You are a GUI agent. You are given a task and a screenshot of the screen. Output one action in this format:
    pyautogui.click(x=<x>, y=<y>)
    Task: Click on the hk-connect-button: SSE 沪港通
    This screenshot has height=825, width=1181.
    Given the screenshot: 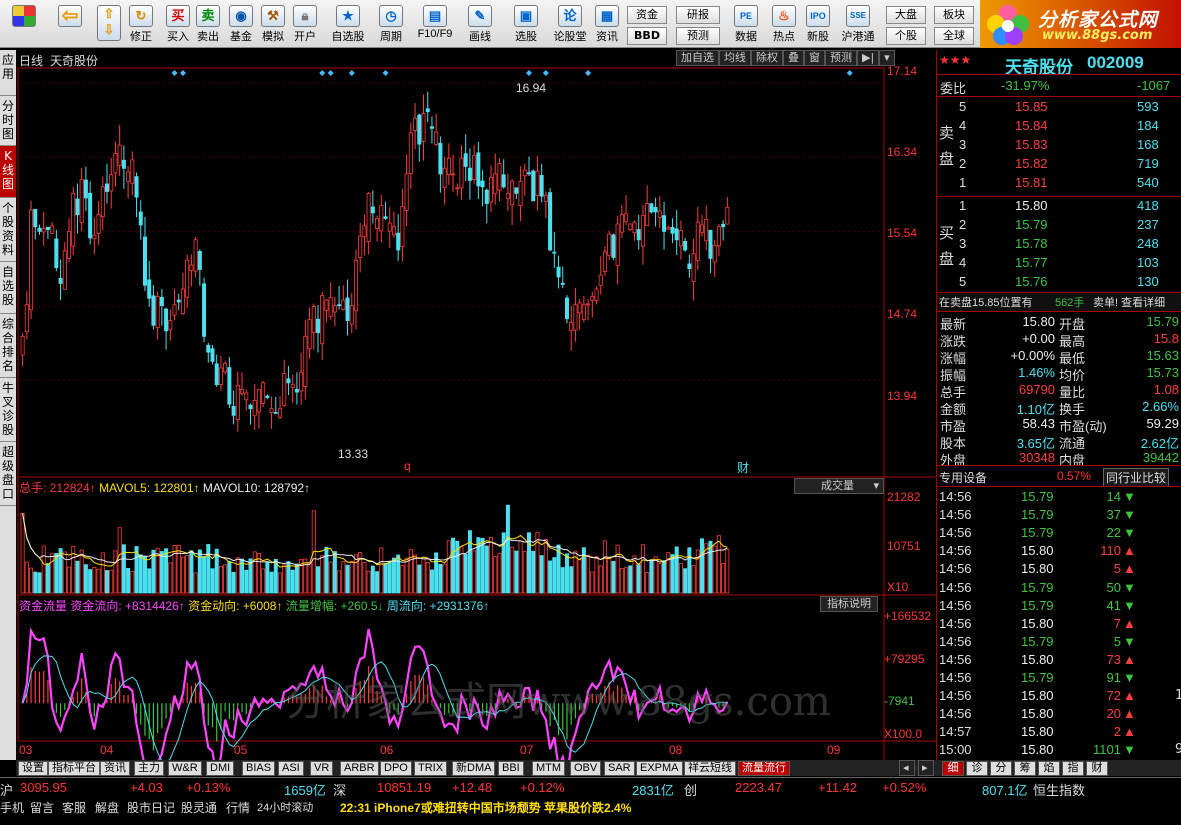 What is the action you would take?
    pyautogui.click(x=858, y=25)
    